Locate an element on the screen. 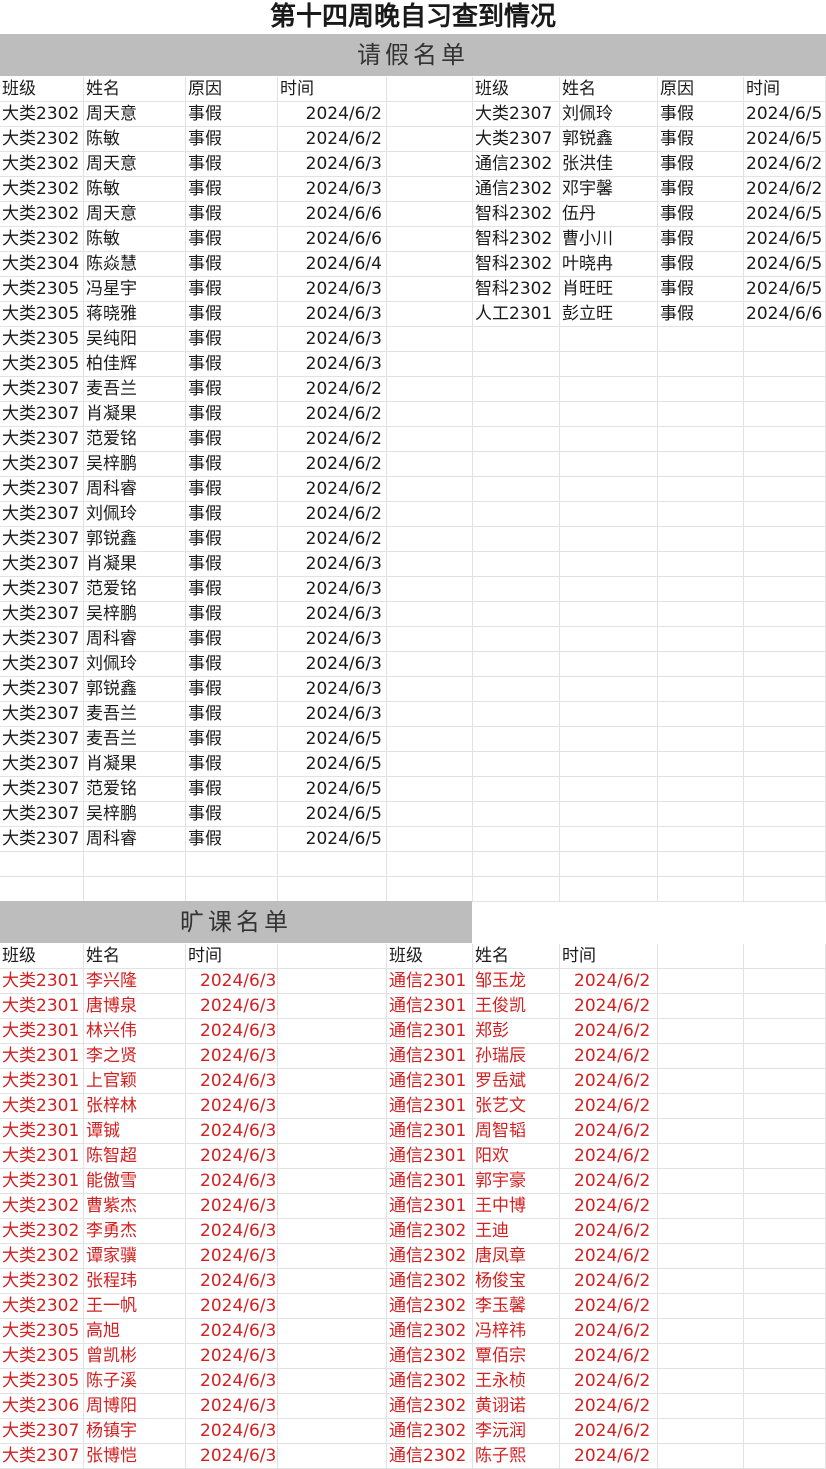 Image resolution: width=826 pixels, height=1469 pixels. cell: 范爱铭 is located at coordinates (135, 789).